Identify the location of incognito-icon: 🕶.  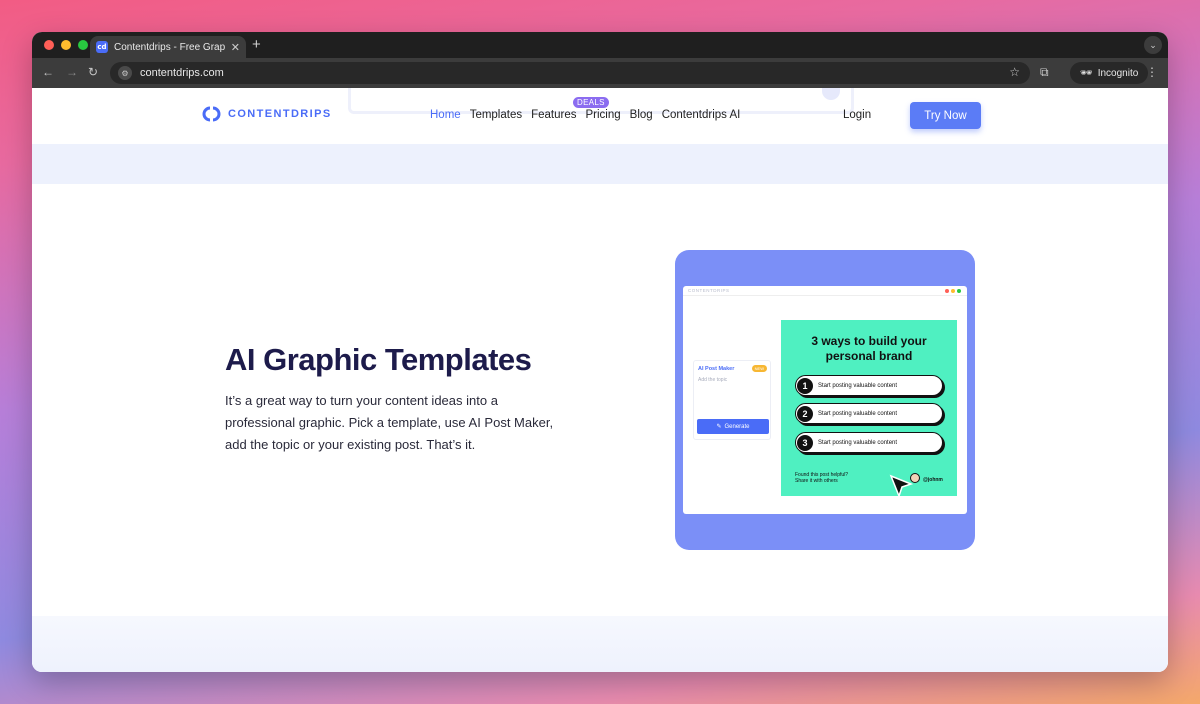
(1086, 73).